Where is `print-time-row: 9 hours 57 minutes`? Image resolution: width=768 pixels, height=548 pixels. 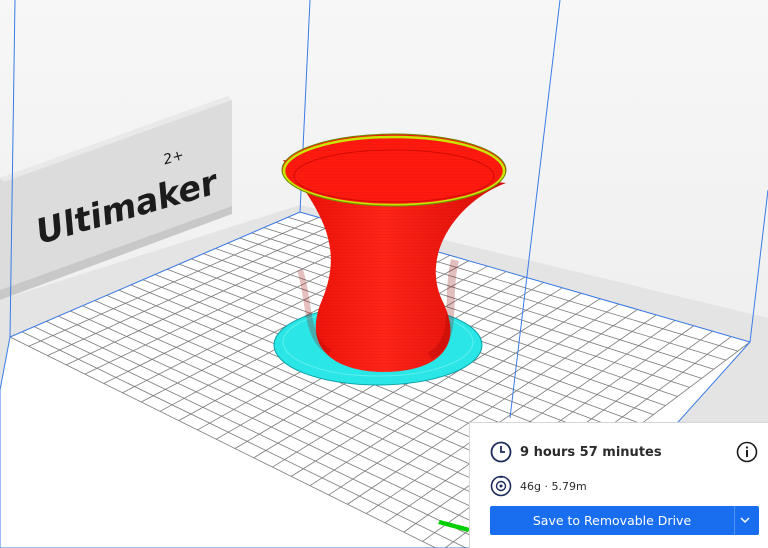
print-time-row: 9 hours 57 minutes is located at coordinates (576, 452).